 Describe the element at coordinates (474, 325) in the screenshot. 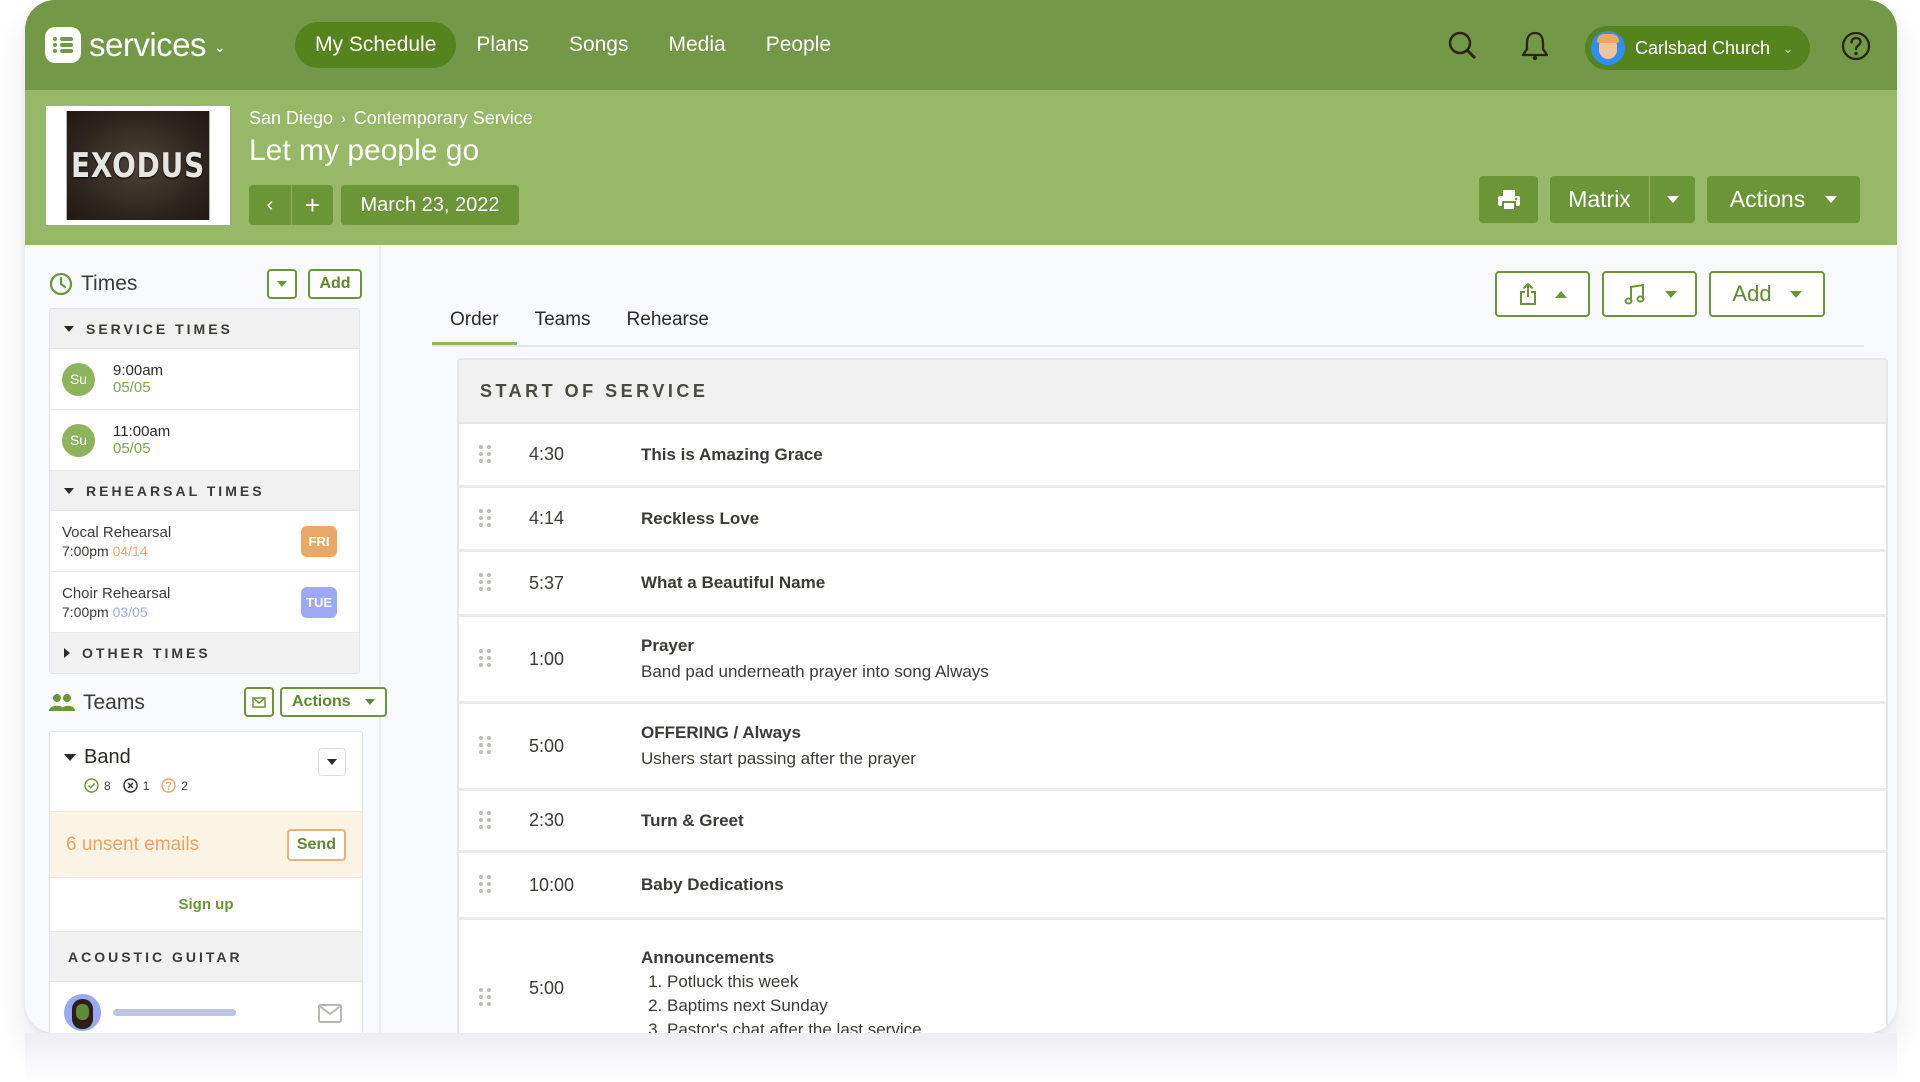

I see `tab-order: Order` at that location.